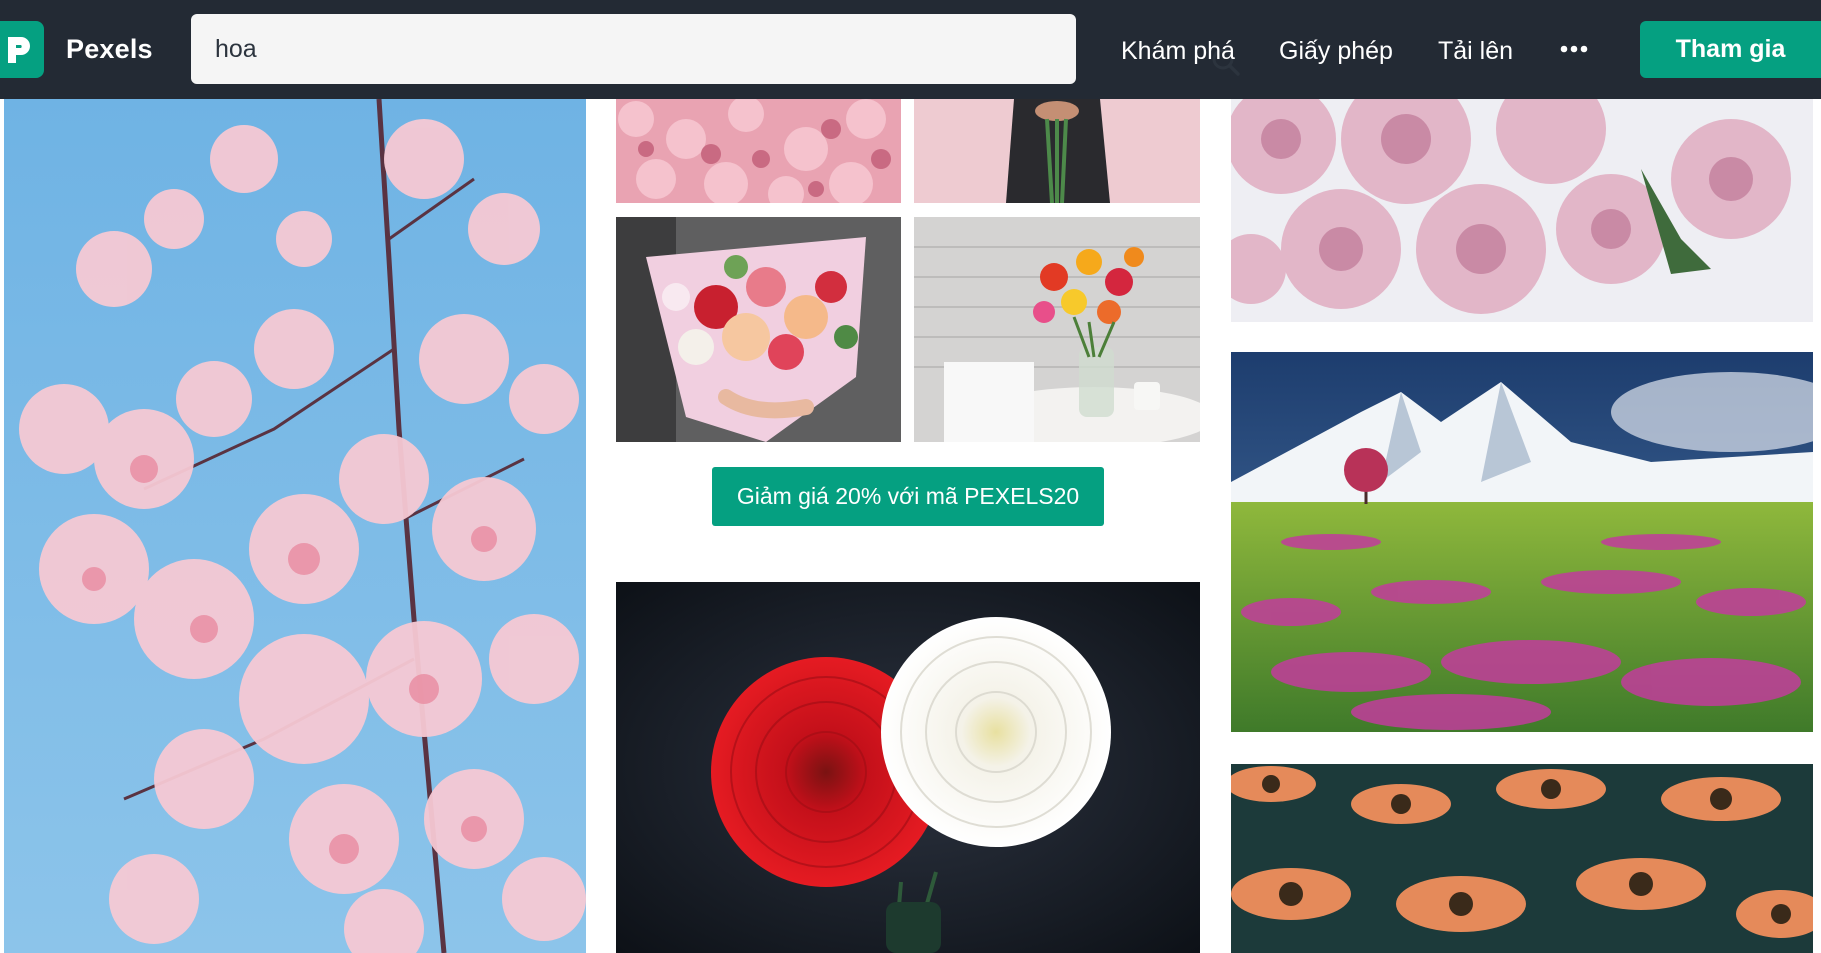 Image resolution: width=1821 pixels, height=953 pixels. Describe the element at coordinates (1336, 51) in the screenshot. I see `nav-license-link: Giấy phép` at that location.